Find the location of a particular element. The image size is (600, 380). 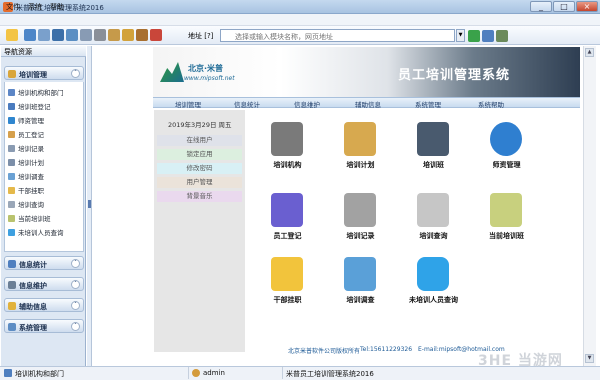

refresh-icon is located at coordinates (488, 36).